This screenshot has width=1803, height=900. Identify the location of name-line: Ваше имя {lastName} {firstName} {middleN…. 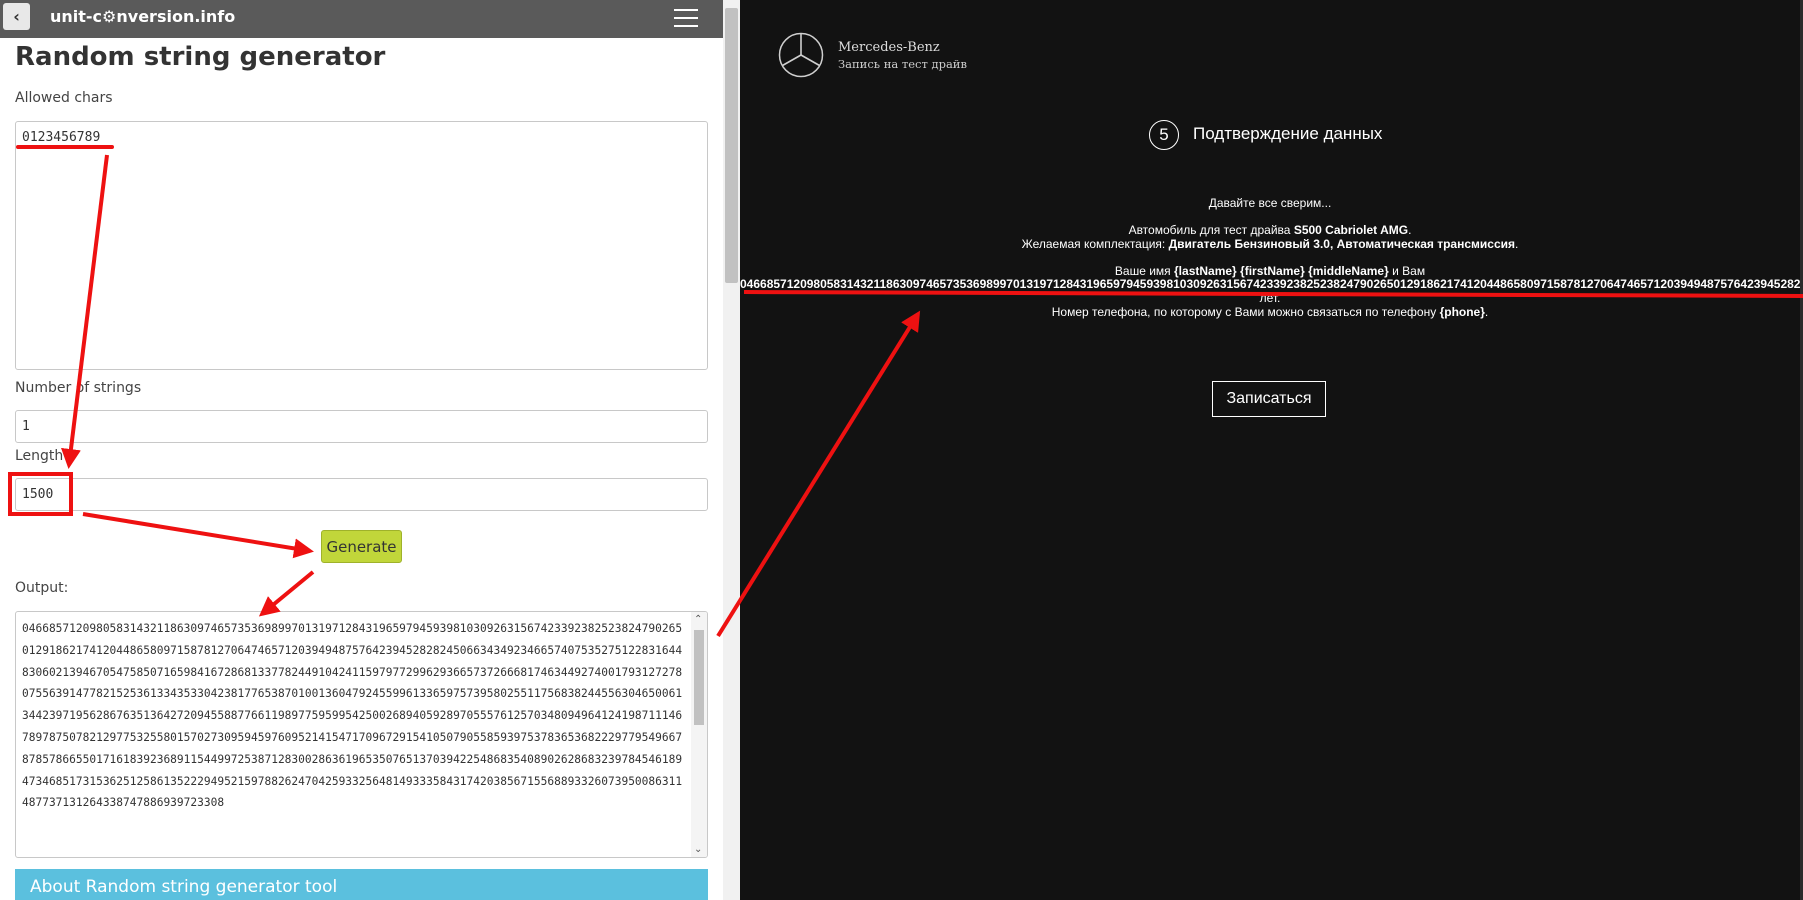
(1270, 271).